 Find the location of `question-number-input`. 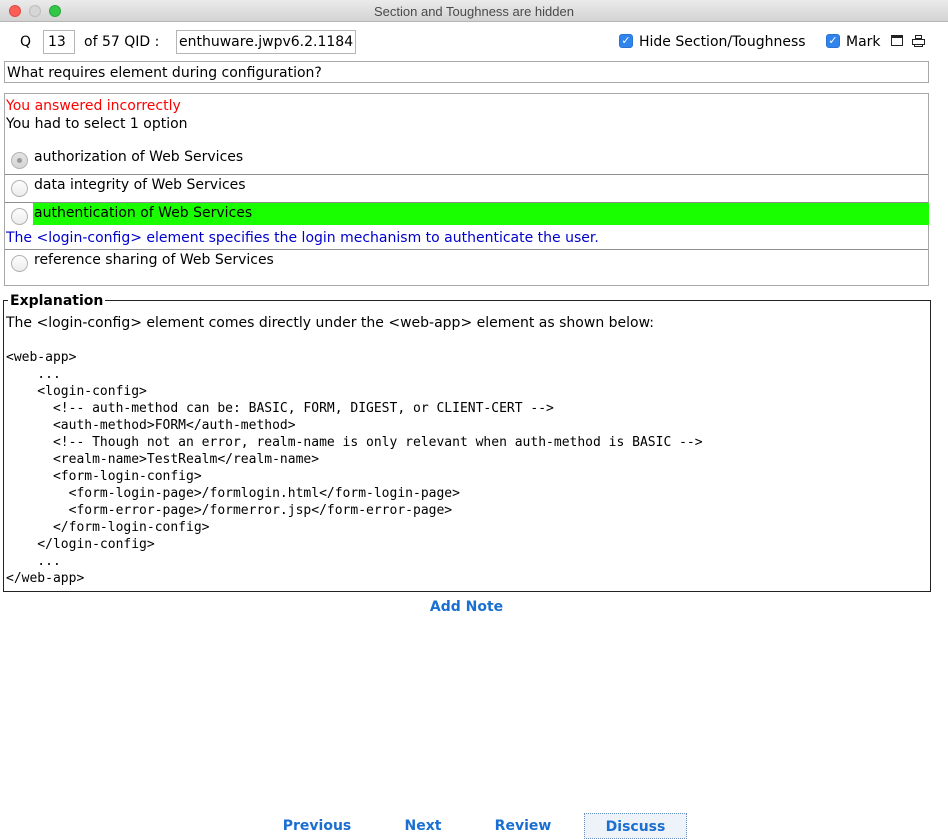

question-number-input is located at coordinates (59, 42).